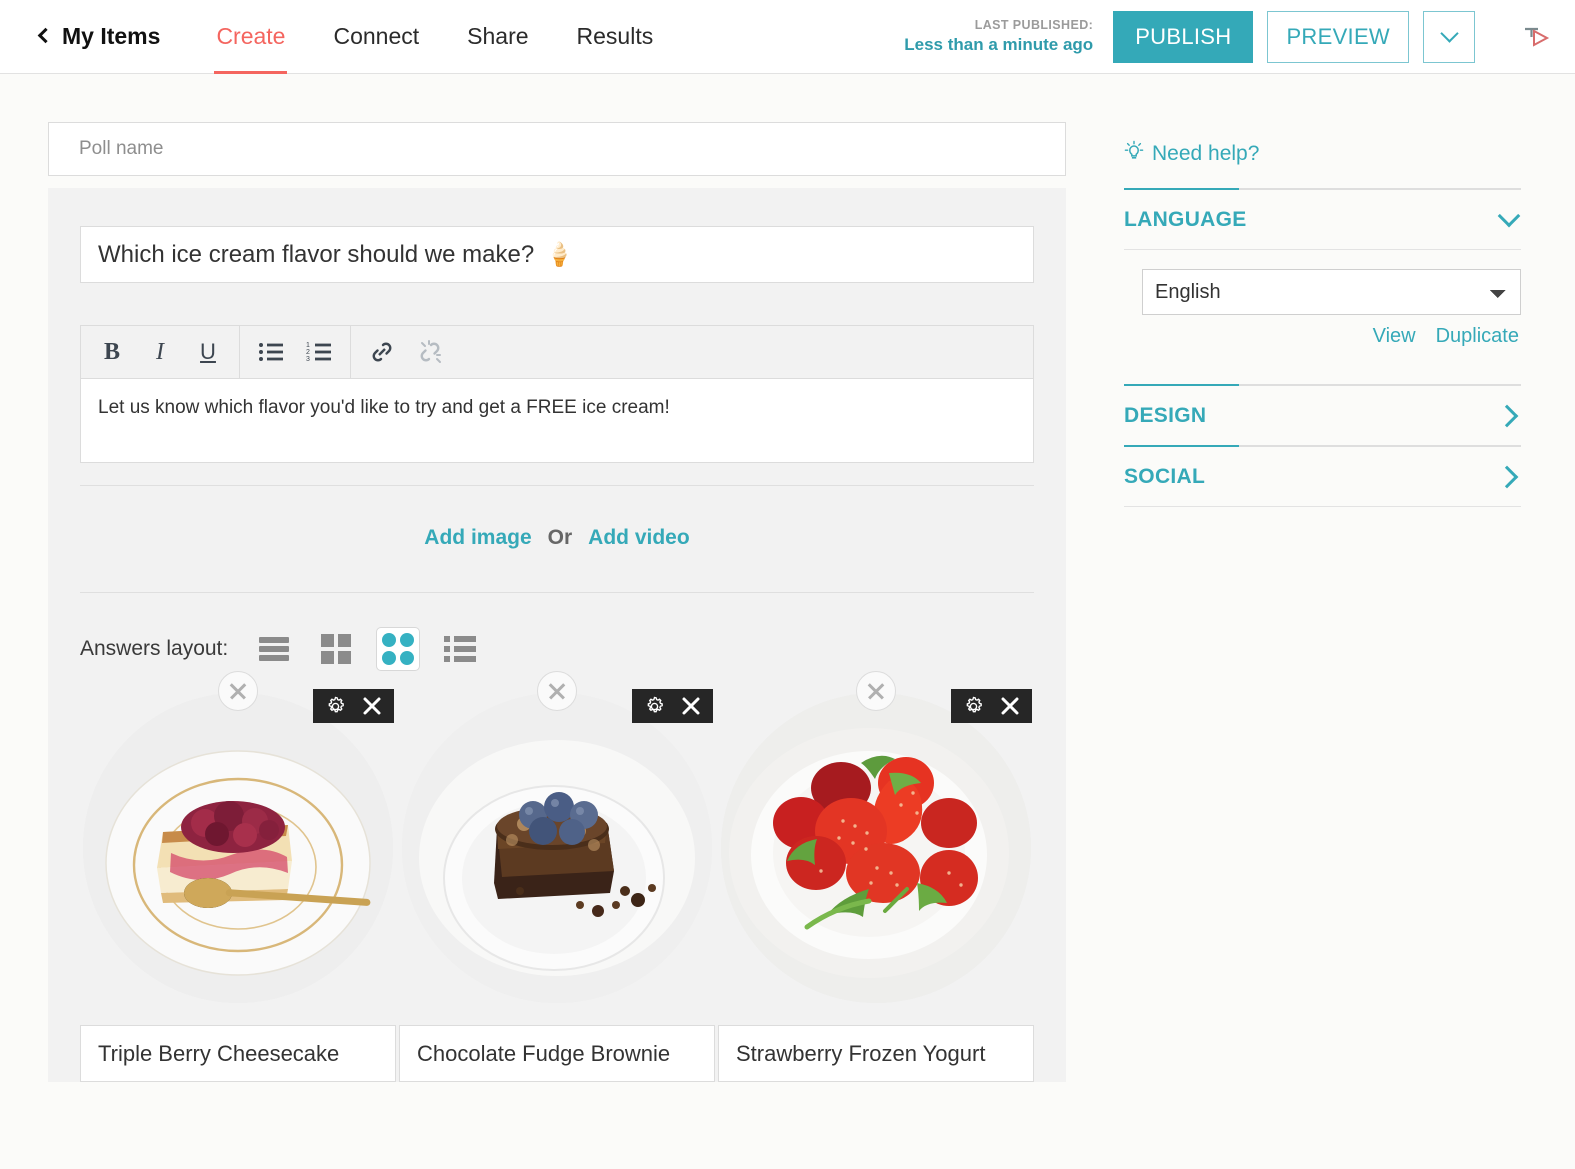 This screenshot has width=1575, height=1169. I want to click on svg-text: 1, so click(308, 345).